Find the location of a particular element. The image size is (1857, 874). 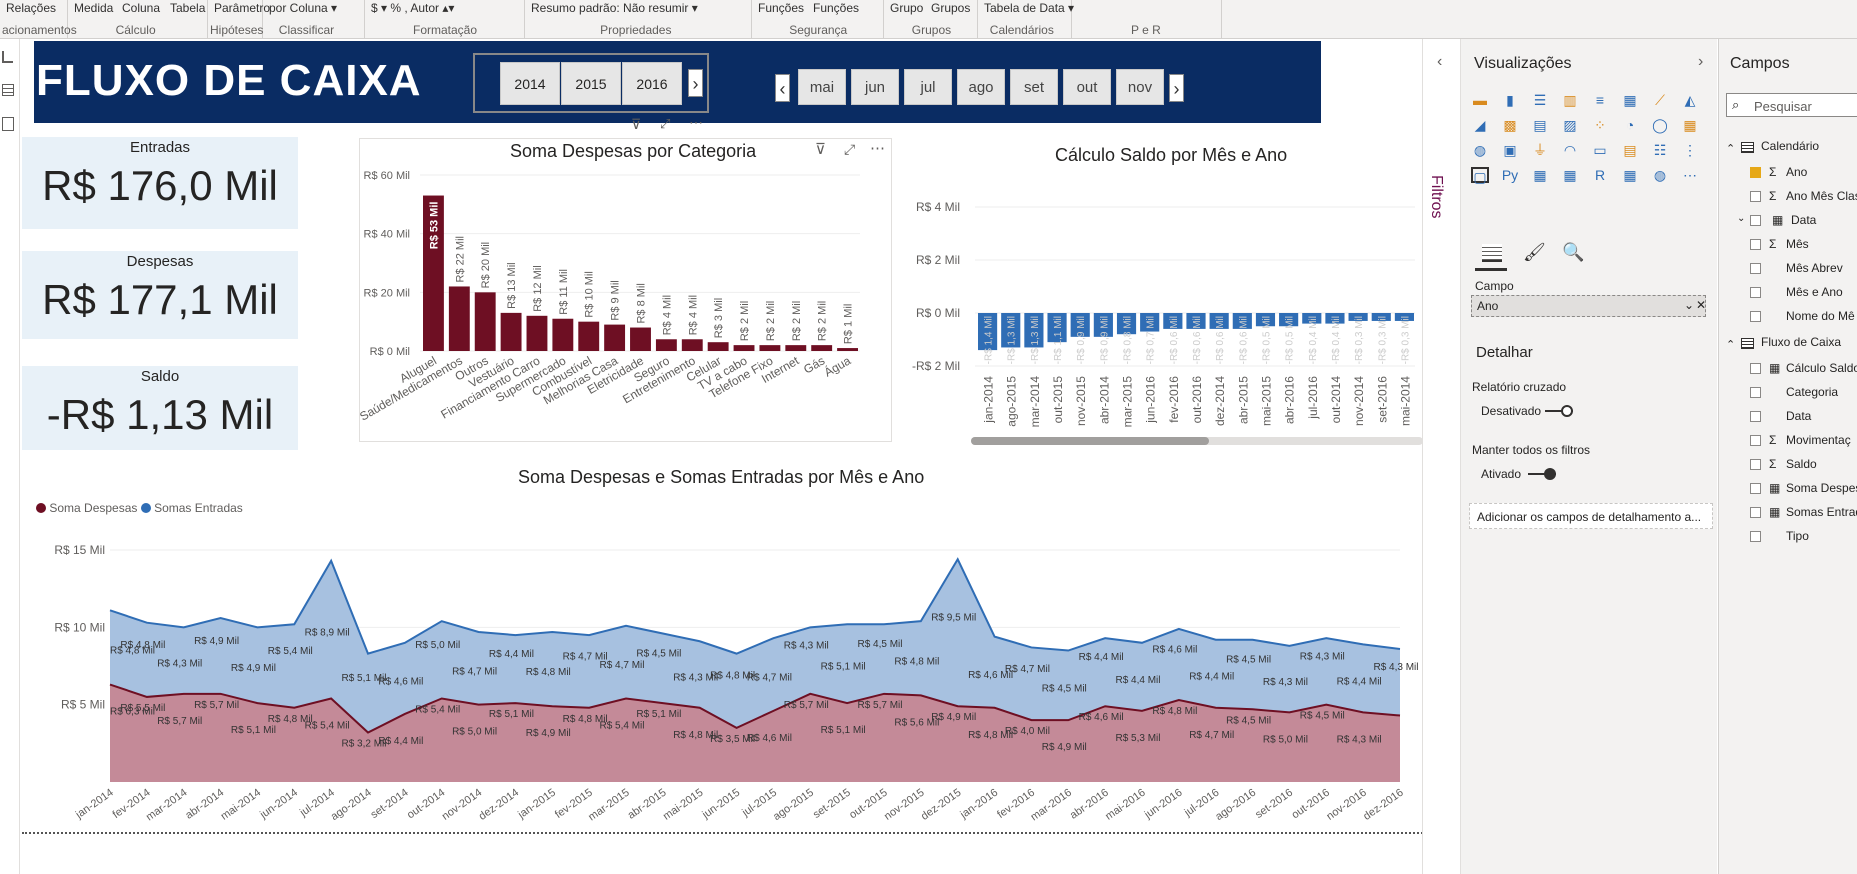

report-view-icon is located at coordinates (7, 57).